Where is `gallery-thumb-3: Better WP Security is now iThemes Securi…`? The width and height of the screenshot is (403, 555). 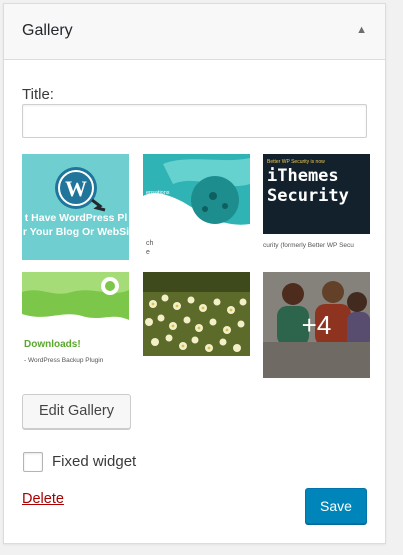
gallery-thumb-3: Better WP Security is now iThemes Securi… is located at coordinates (316, 207).